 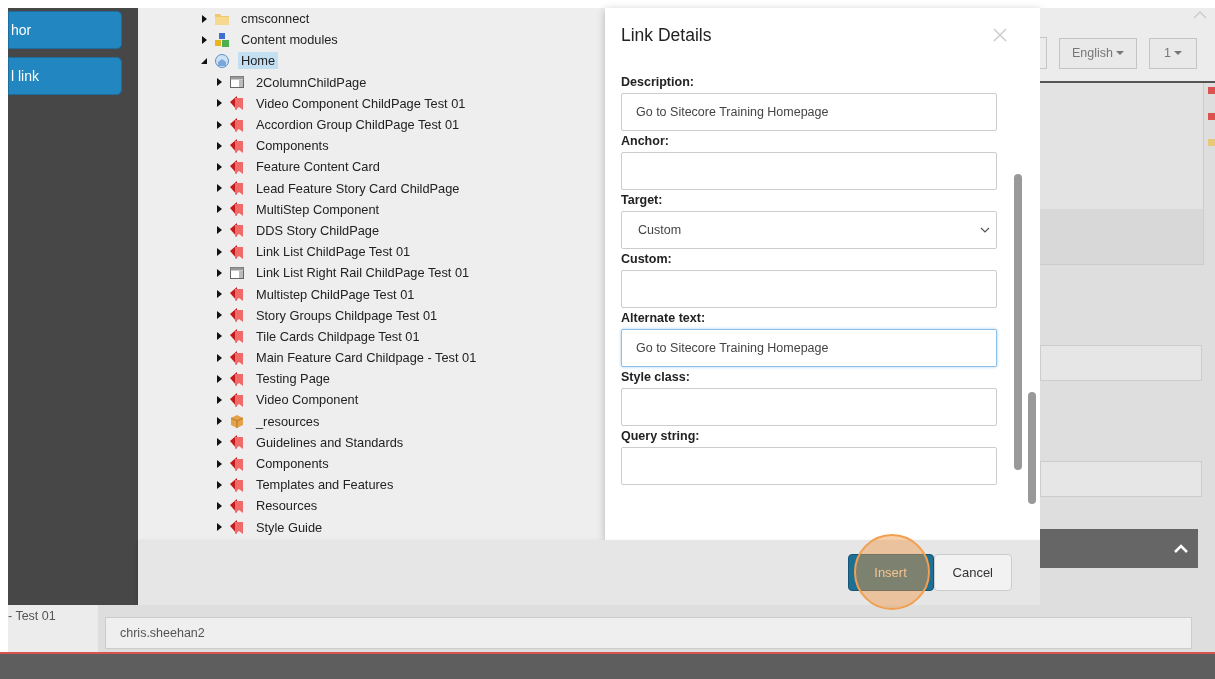 I want to click on sidebar-button: hor, so click(x=65, y=30).